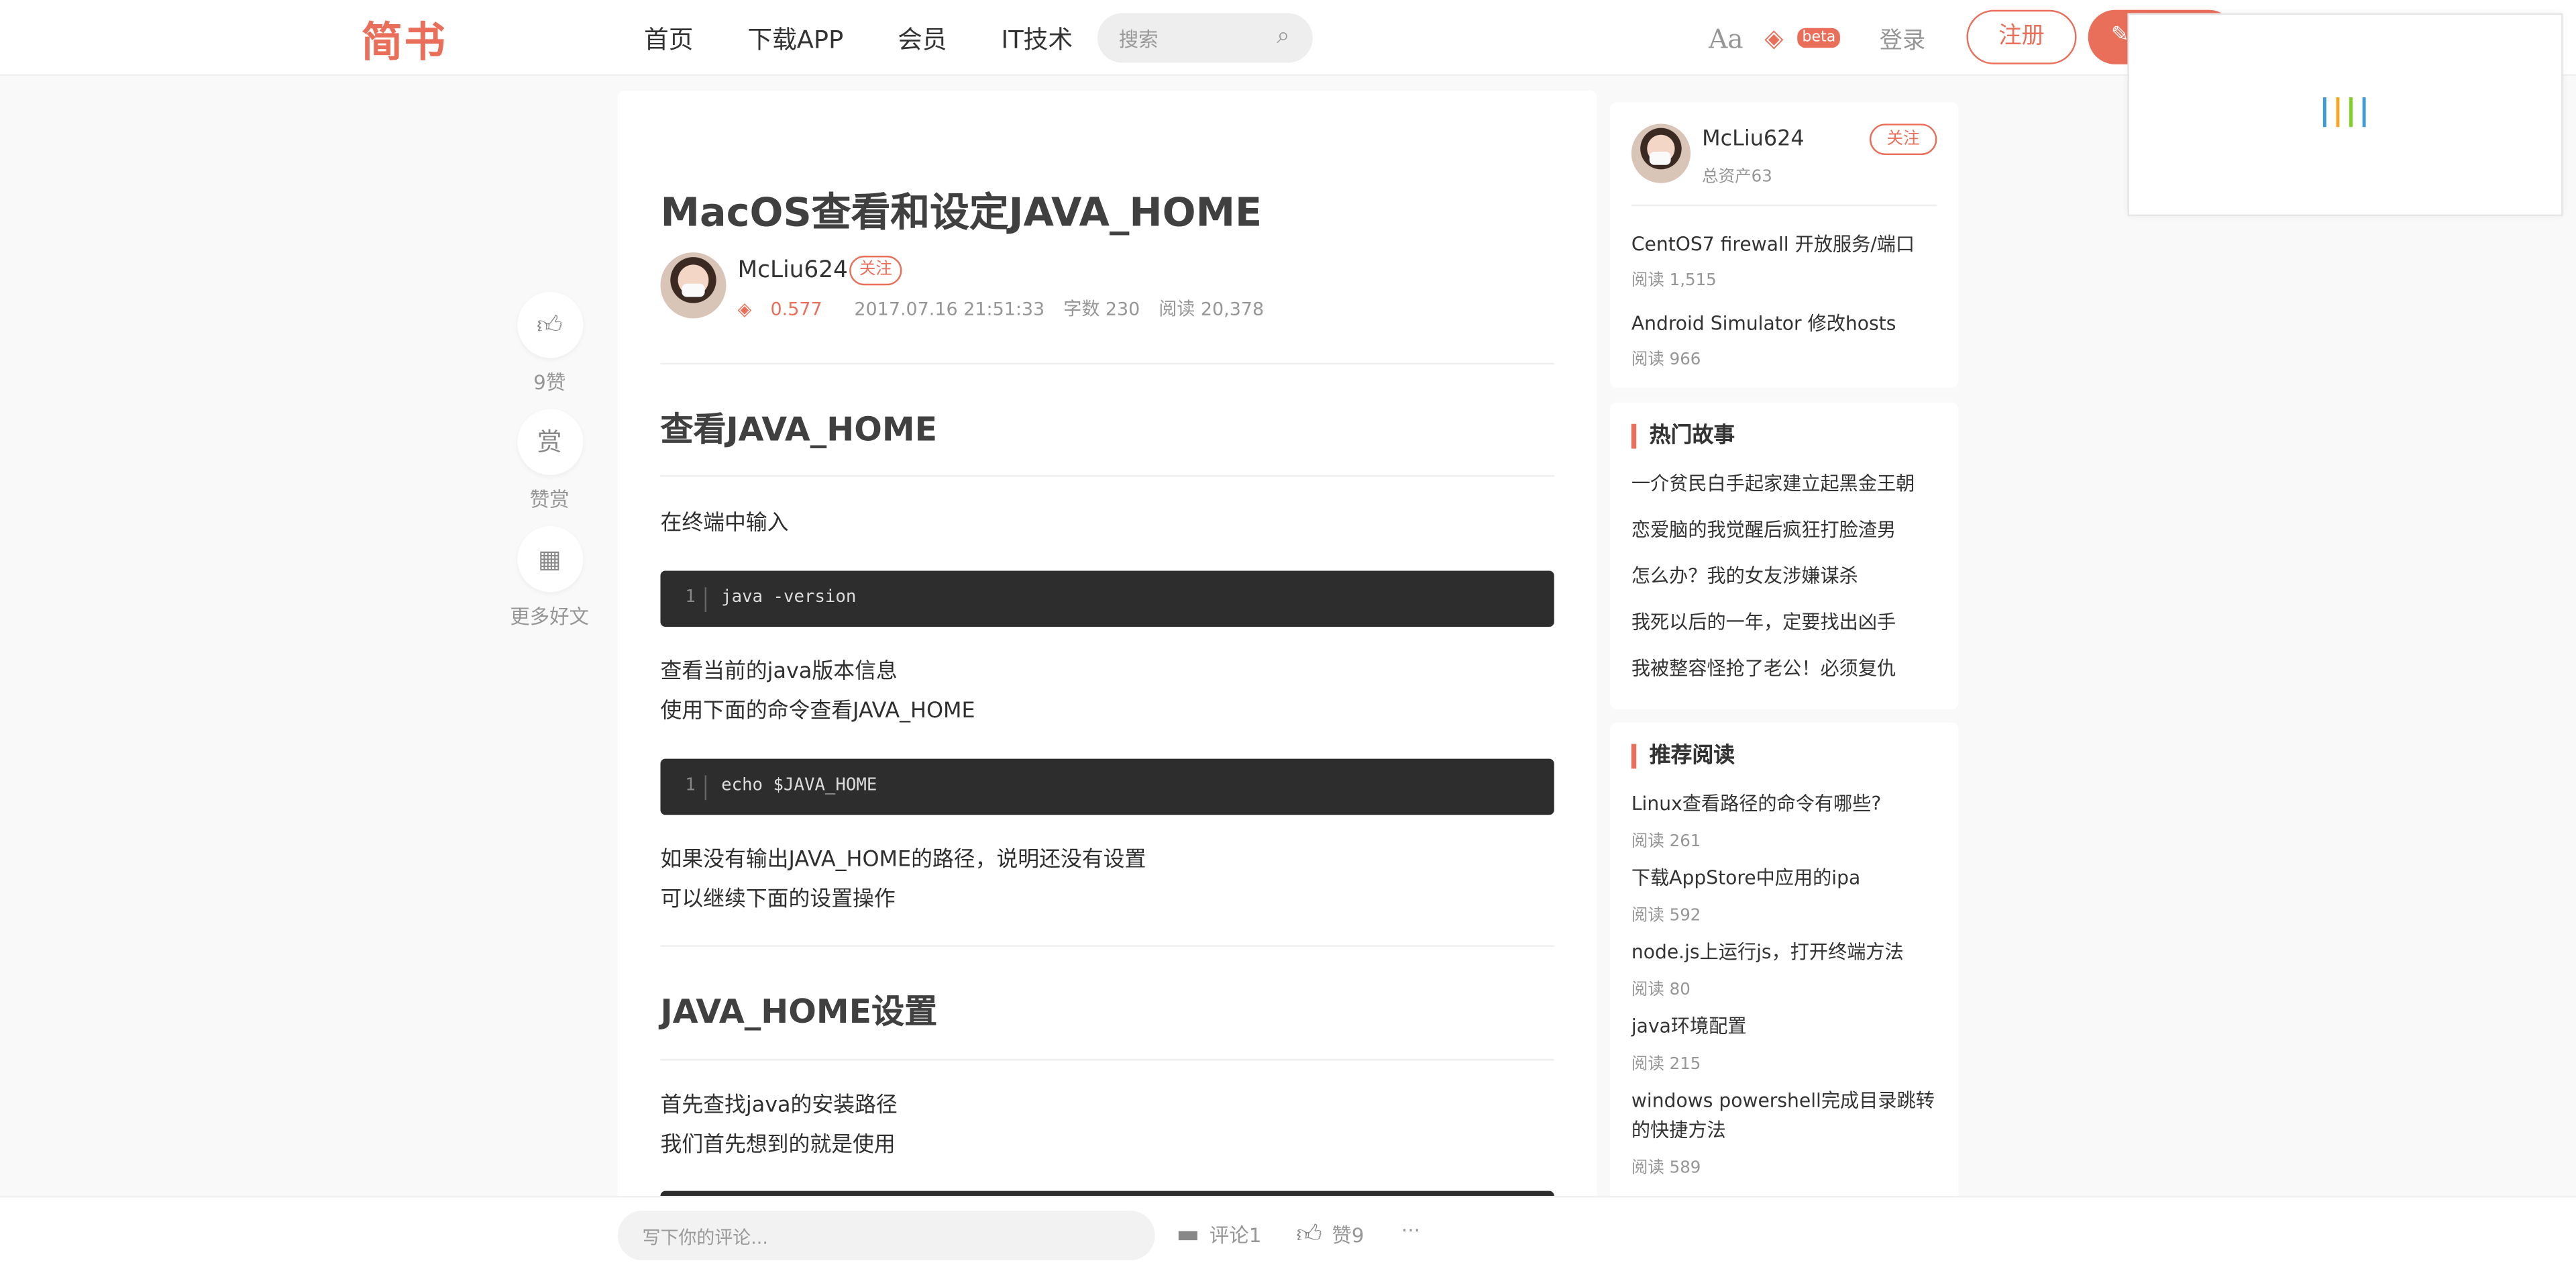  I want to click on site-logo: 简书, so click(404, 39).